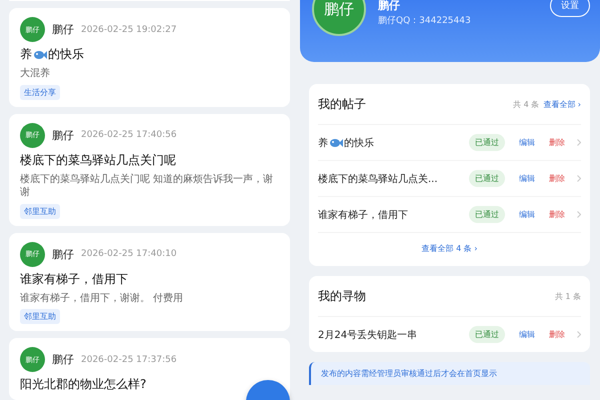 This screenshot has height=400, width=600. Describe the element at coordinates (425, 21) in the screenshot. I see `qq-number: 鹏仔QQ：344225443` at that location.